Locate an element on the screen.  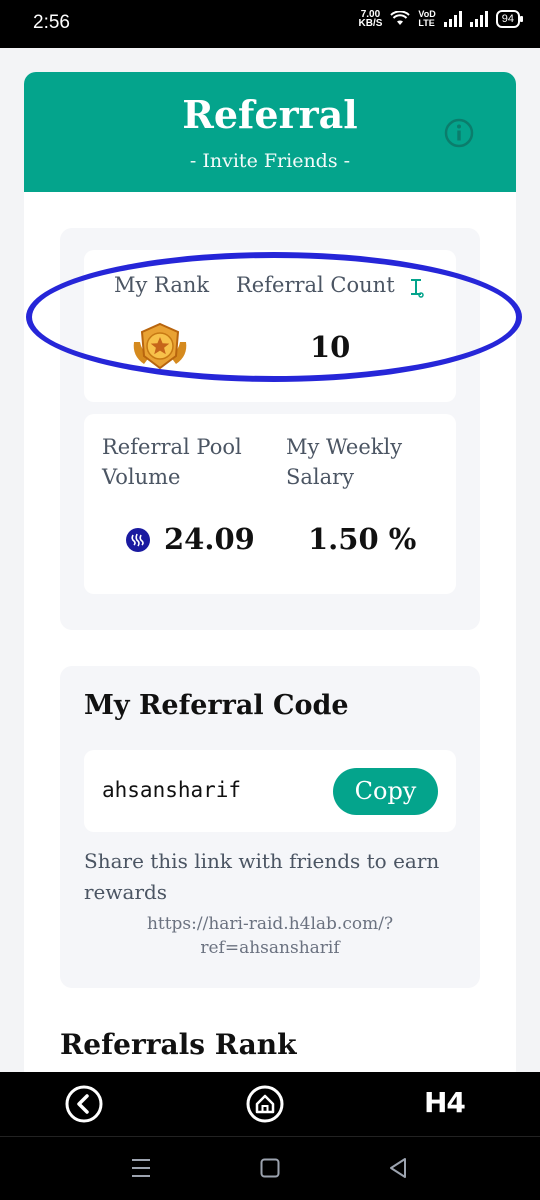
rank-badge-icon is located at coordinates (160, 346).